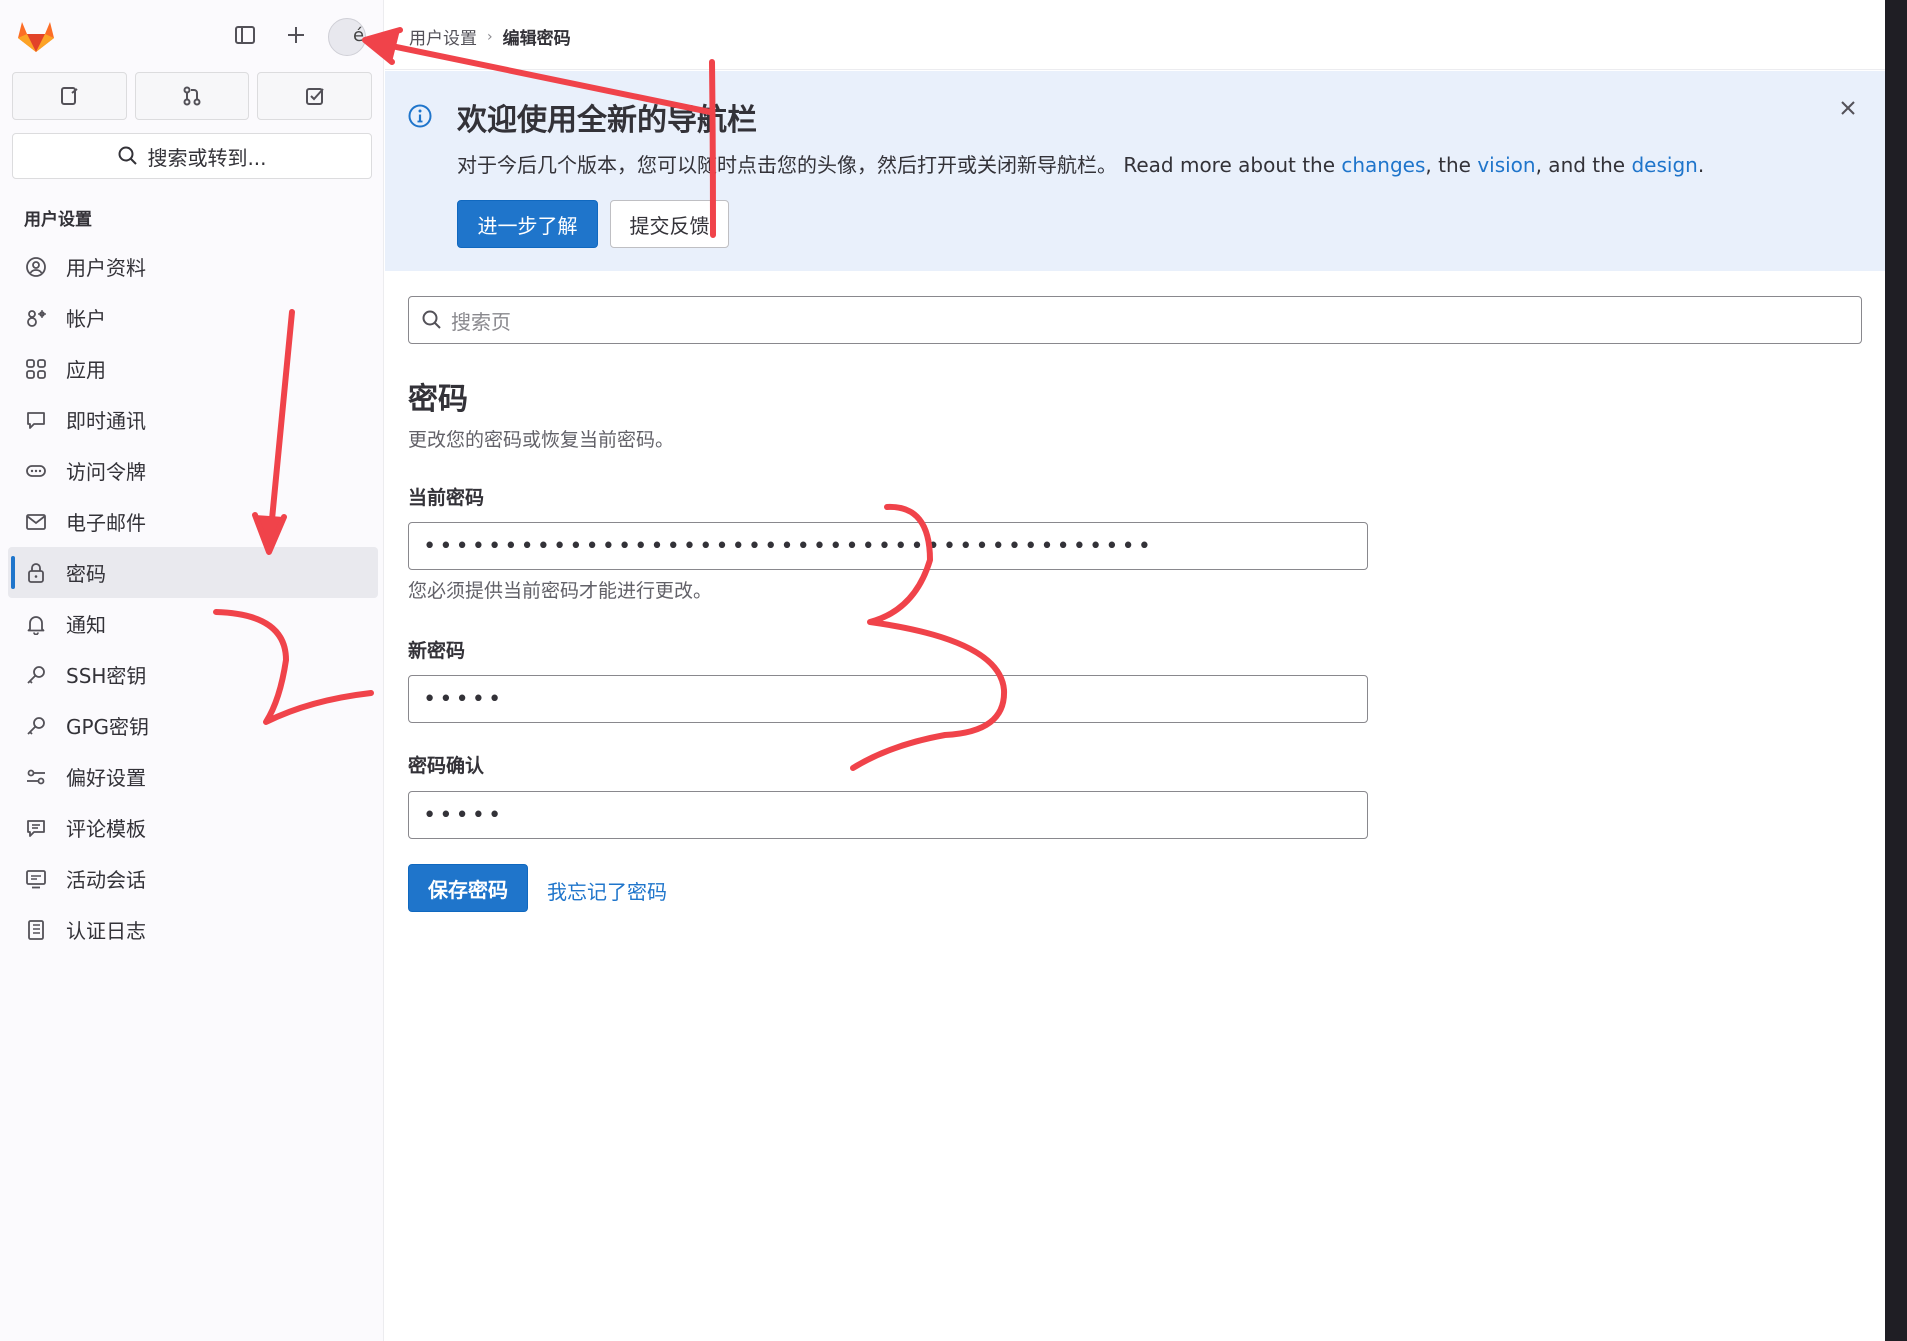 The width and height of the screenshot is (1907, 1341). Describe the element at coordinates (888, 546) in the screenshot. I see `current-password-field` at that location.